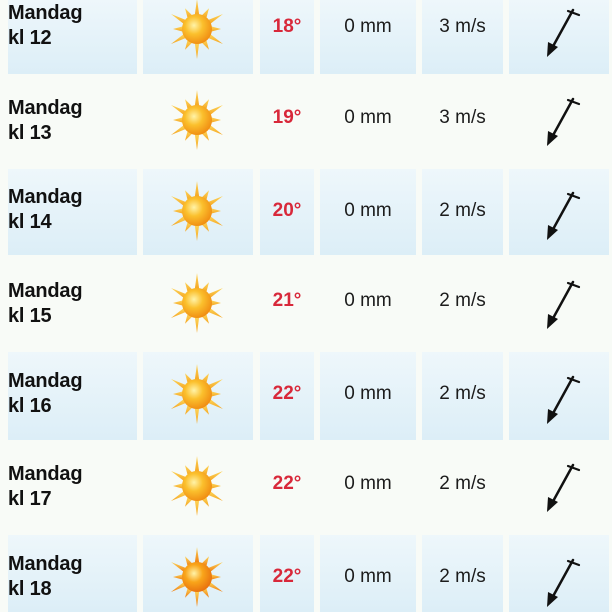 This screenshot has width=612, height=612. What do you see at coordinates (30, 406) in the screenshot?
I see `hour-label: kl 16` at bounding box center [30, 406].